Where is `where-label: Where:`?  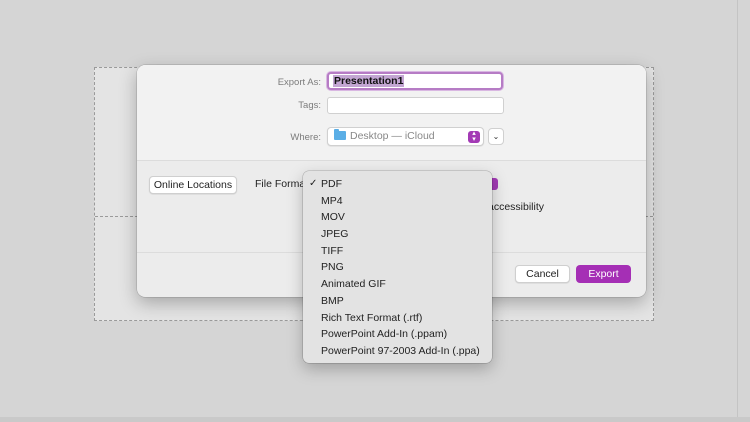 where-label: Where: is located at coordinates (305, 137).